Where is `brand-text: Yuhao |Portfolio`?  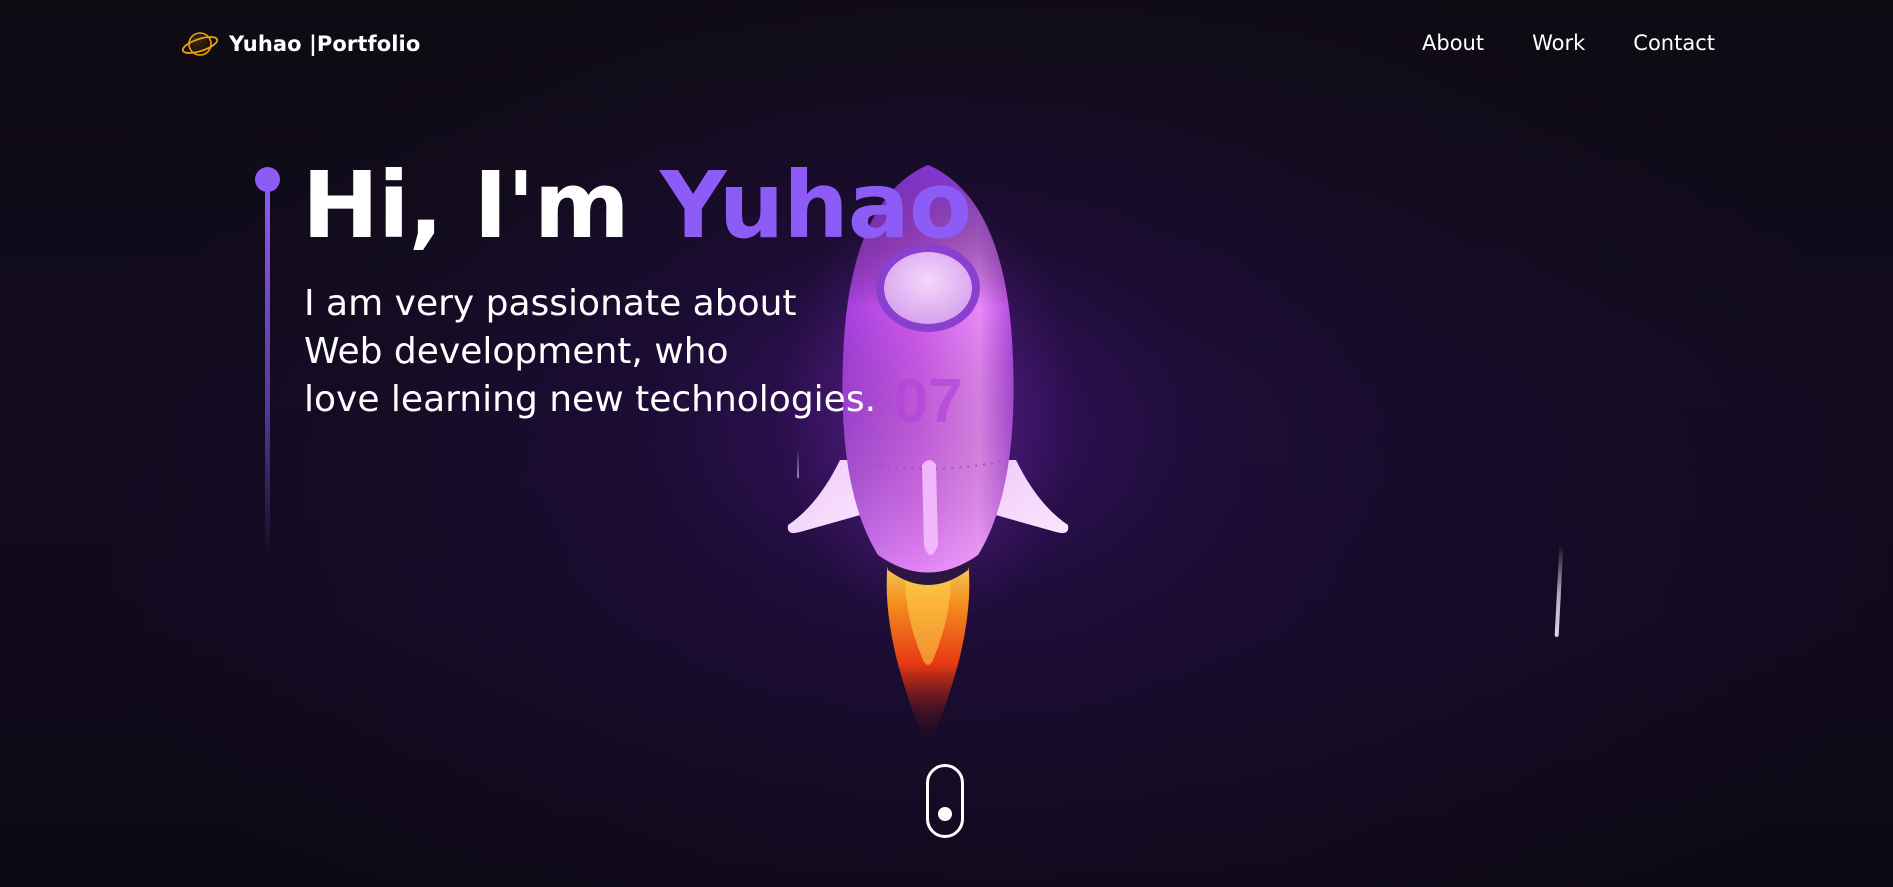 brand-text: Yuhao |Portfolio is located at coordinates (325, 44).